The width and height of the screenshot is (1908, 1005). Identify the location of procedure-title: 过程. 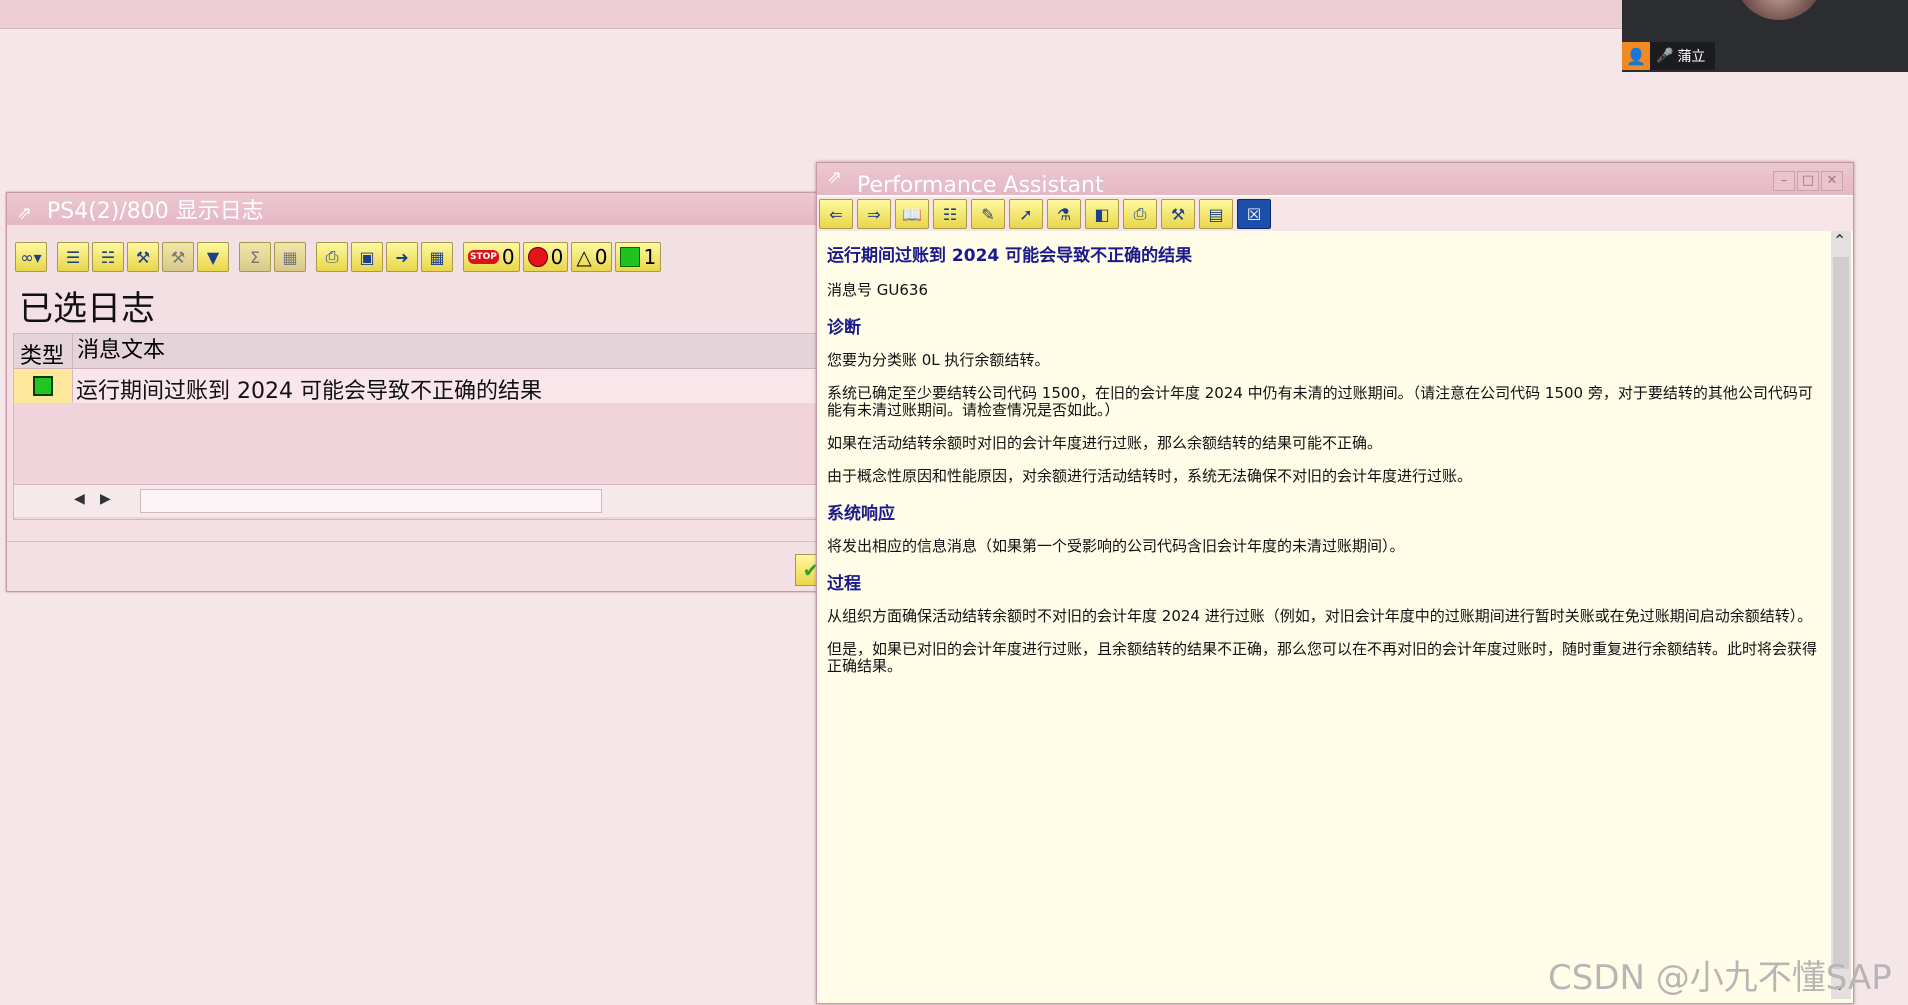
(844, 584).